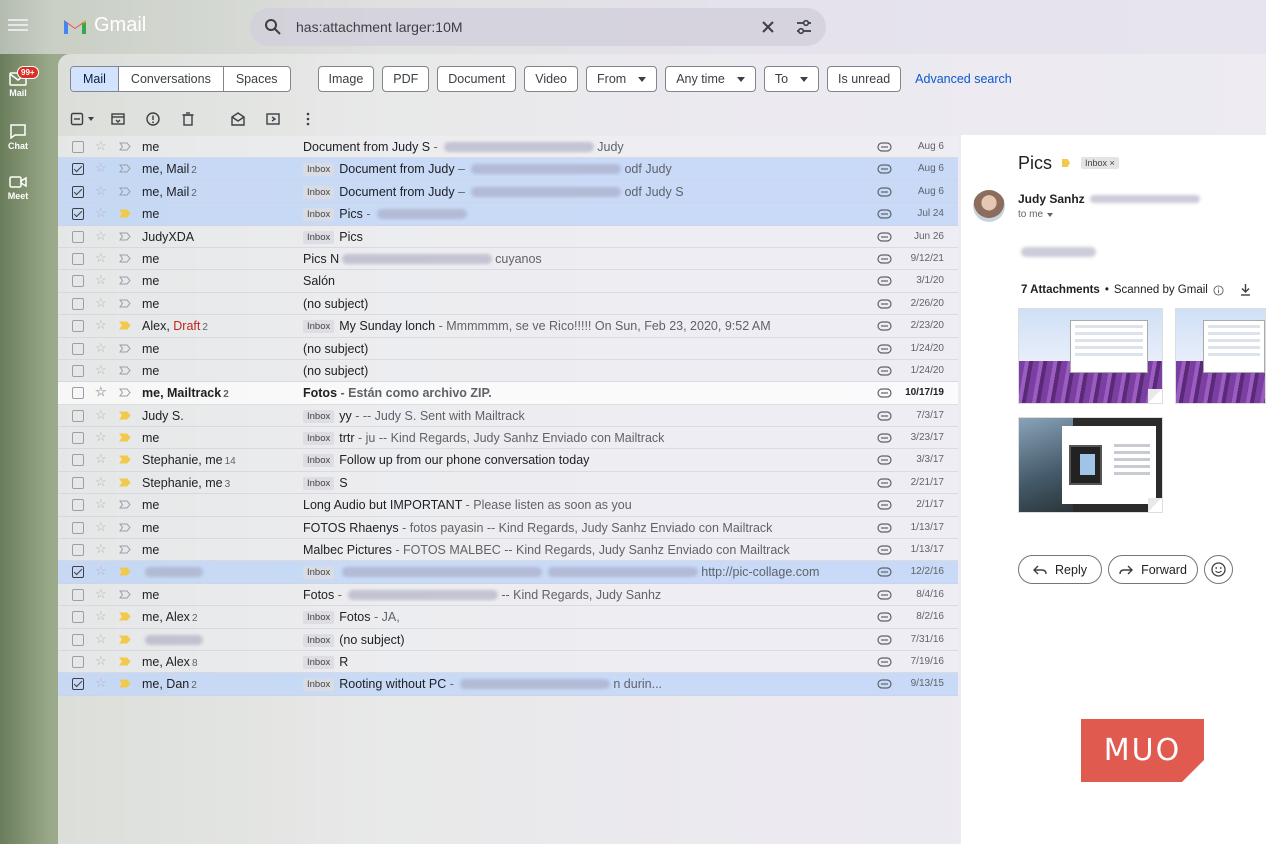 The image size is (1266, 844). What do you see at coordinates (508, 281) in the screenshot?
I see `email-row: ☆ me Salón 3/1/20` at bounding box center [508, 281].